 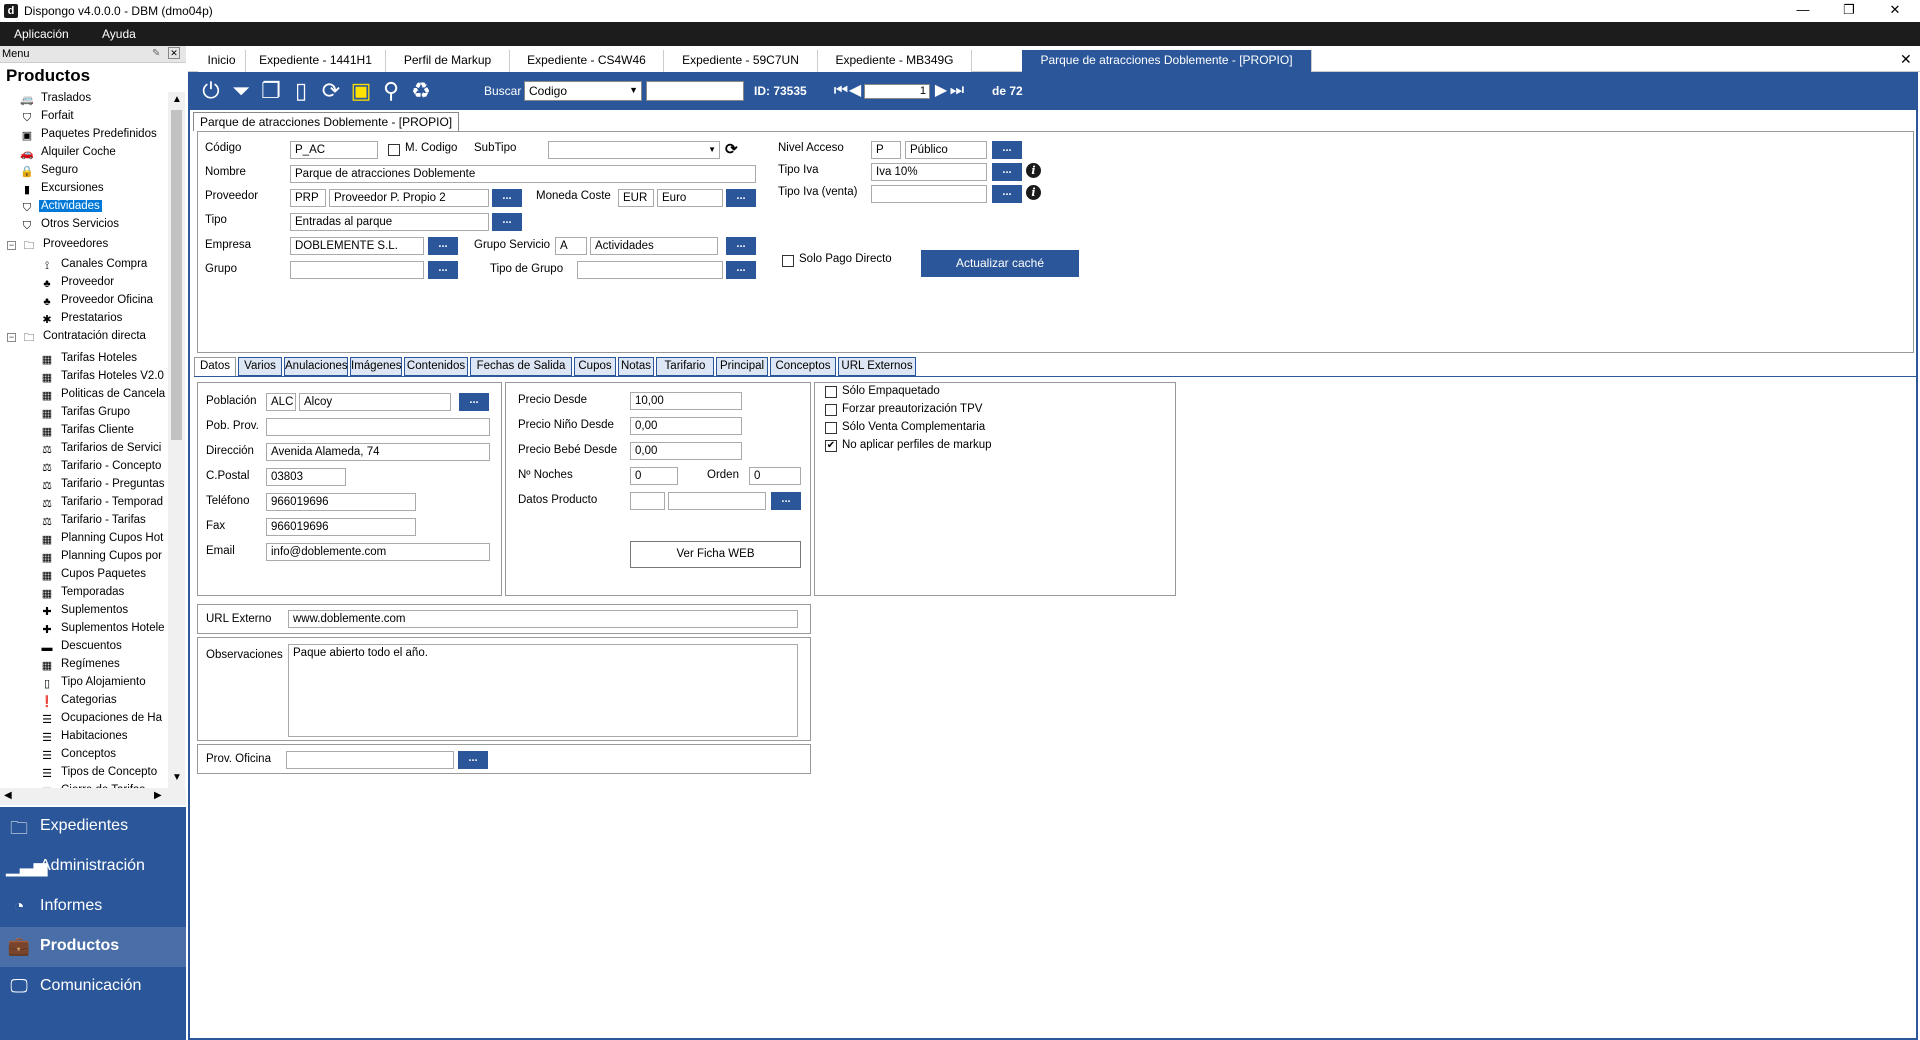 I want to click on tab-varios: Varios, so click(x=260, y=366).